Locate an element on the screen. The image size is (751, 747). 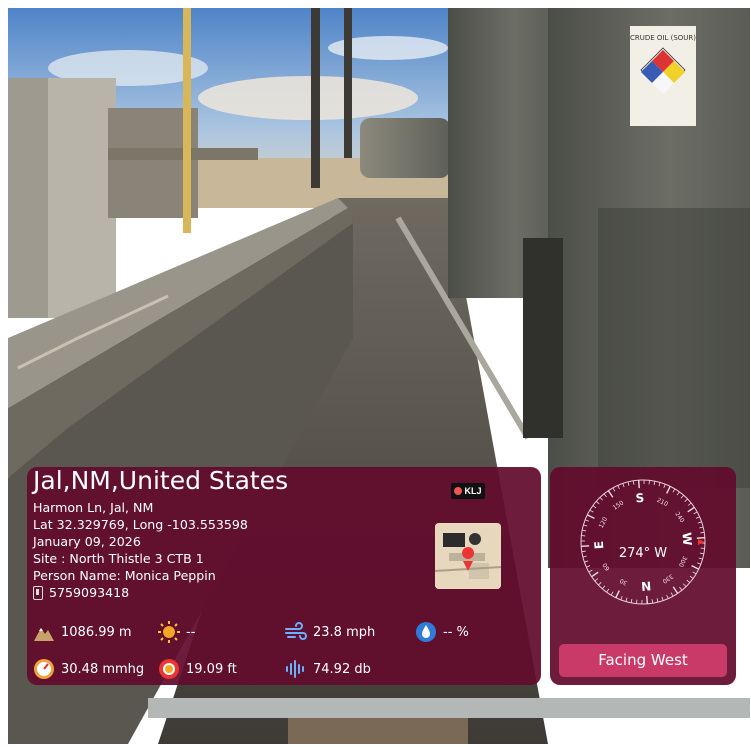
compass-degree-label: 120 is located at coordinates (603, 523).